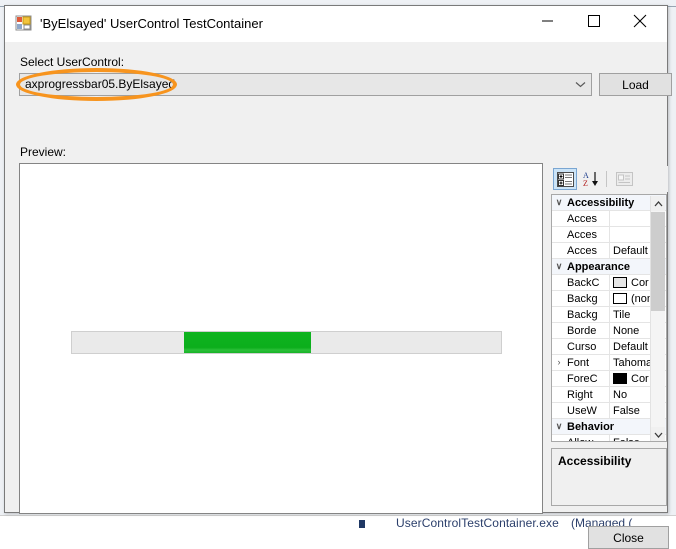  What do you see at coordinates (305, 84) in the screenshot?
I see `usercontrol-combobox: axprogressbar05.ByElsayed` at bounding box center [305, 84].